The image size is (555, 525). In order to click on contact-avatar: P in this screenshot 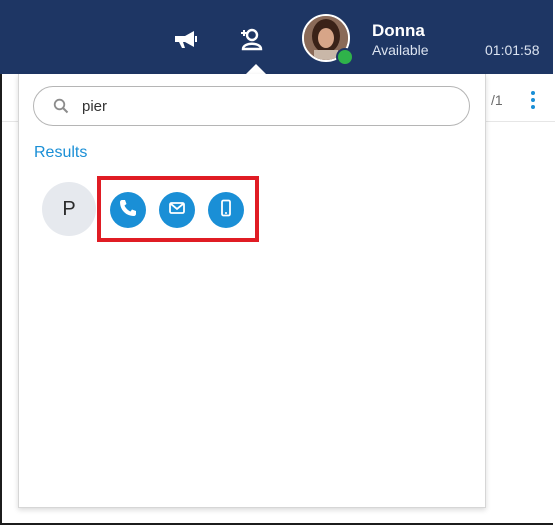, I will do `click(69, 209)`.